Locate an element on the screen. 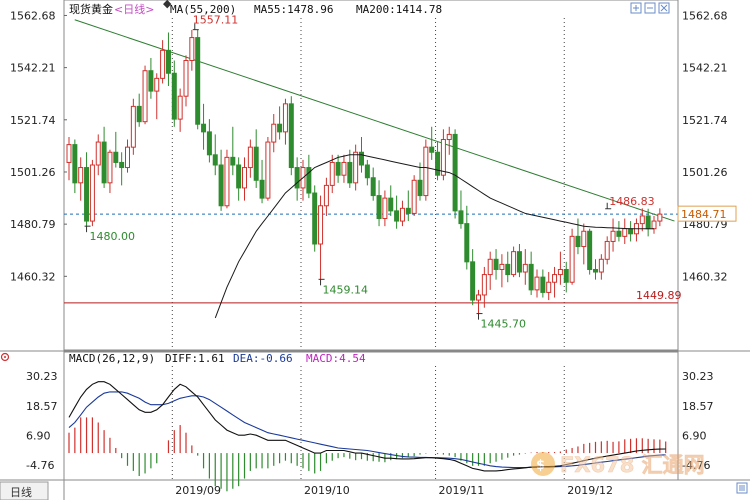  period-tab-label: 日线 is located at coordinates (21, 492).